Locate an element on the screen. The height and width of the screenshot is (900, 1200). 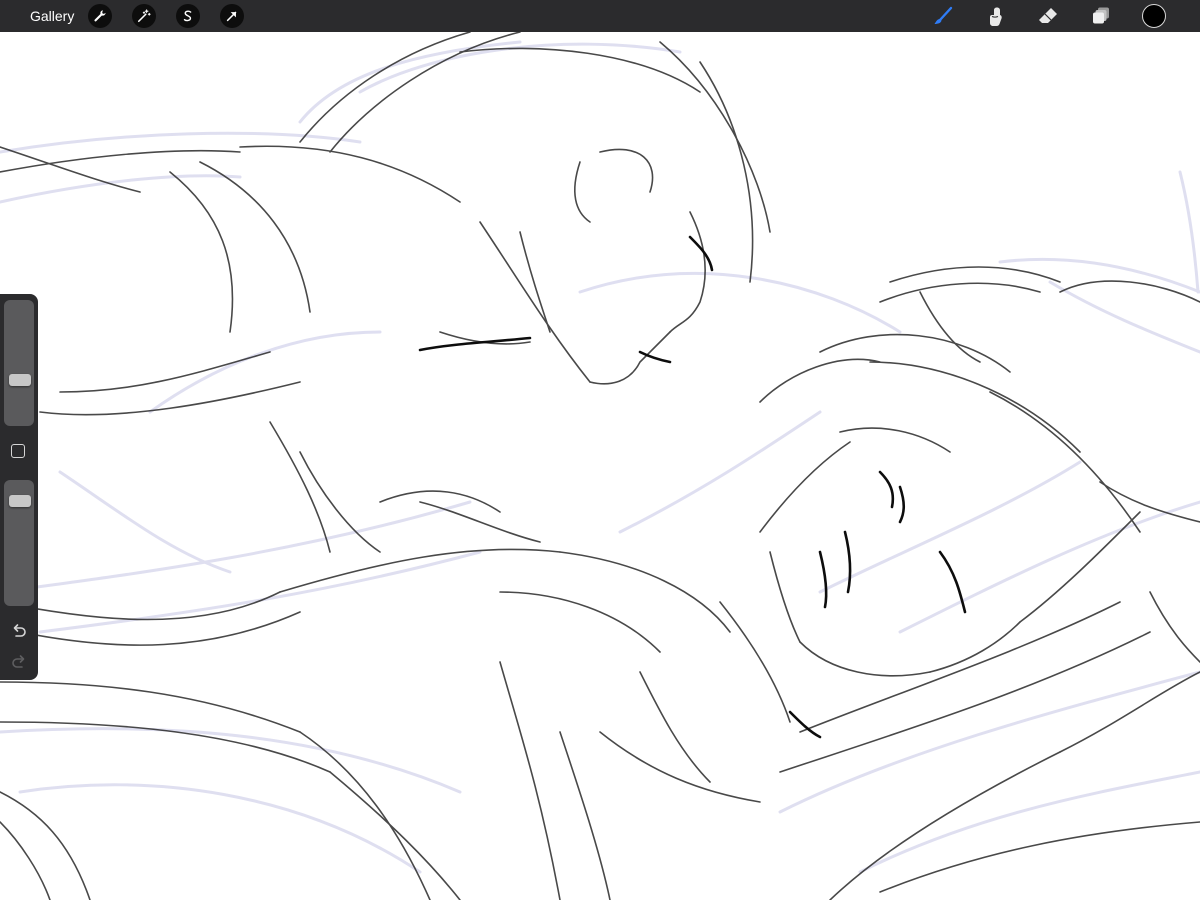
adjustments-button is located at coordinates (144, 16).